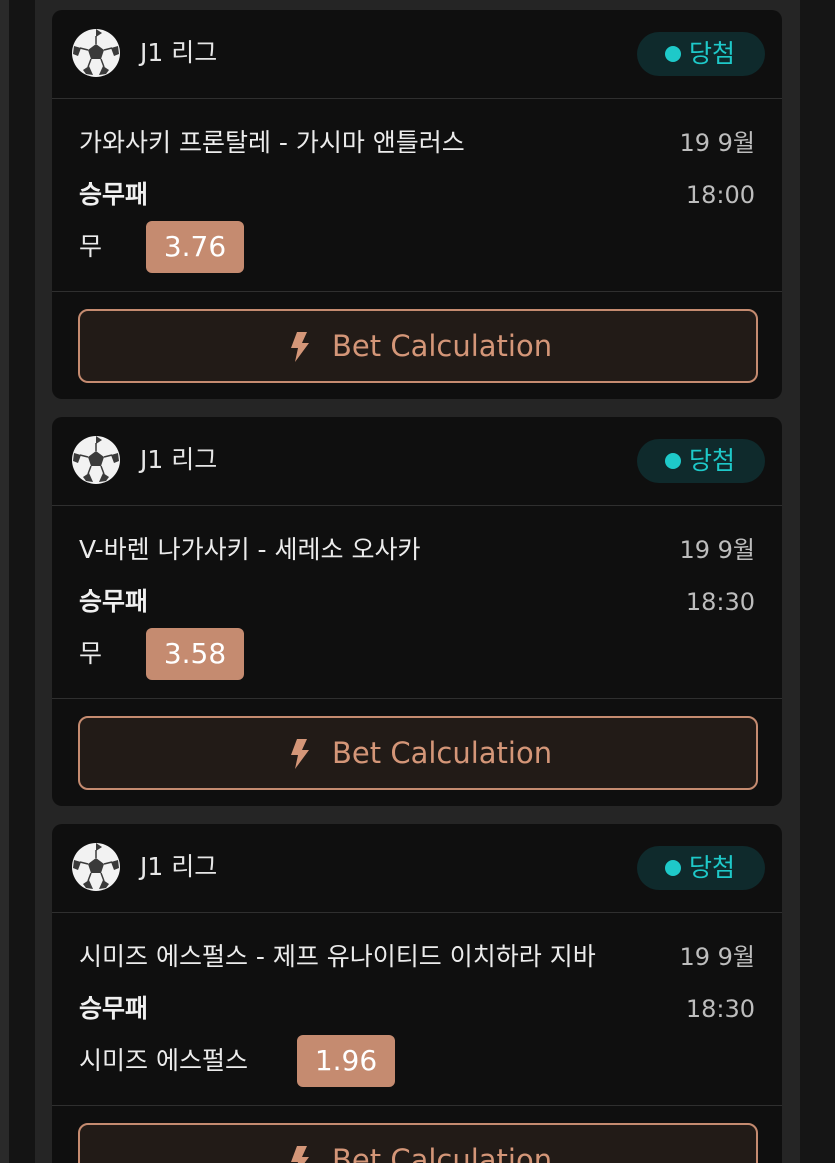 The height and width of the screenshot is (1163, 835). I want to click on selection-label: 시미즈 에스펄스, so click(163, 1060).